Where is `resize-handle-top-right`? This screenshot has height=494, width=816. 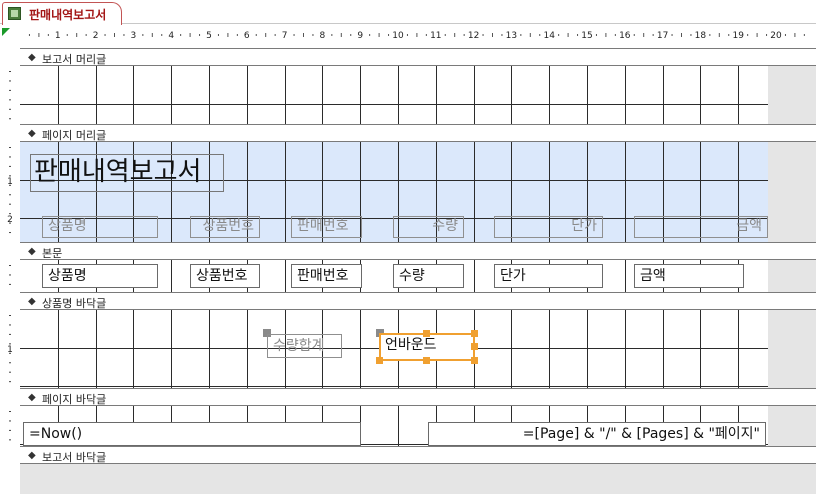
resize-handle-top-right is located at coordinates (474, 333).